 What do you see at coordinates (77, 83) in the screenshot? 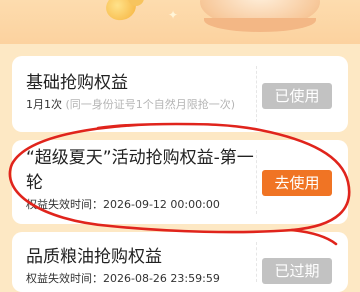
I see `benefit-title: 基础抢购权益` at bounding box center [77, 83].